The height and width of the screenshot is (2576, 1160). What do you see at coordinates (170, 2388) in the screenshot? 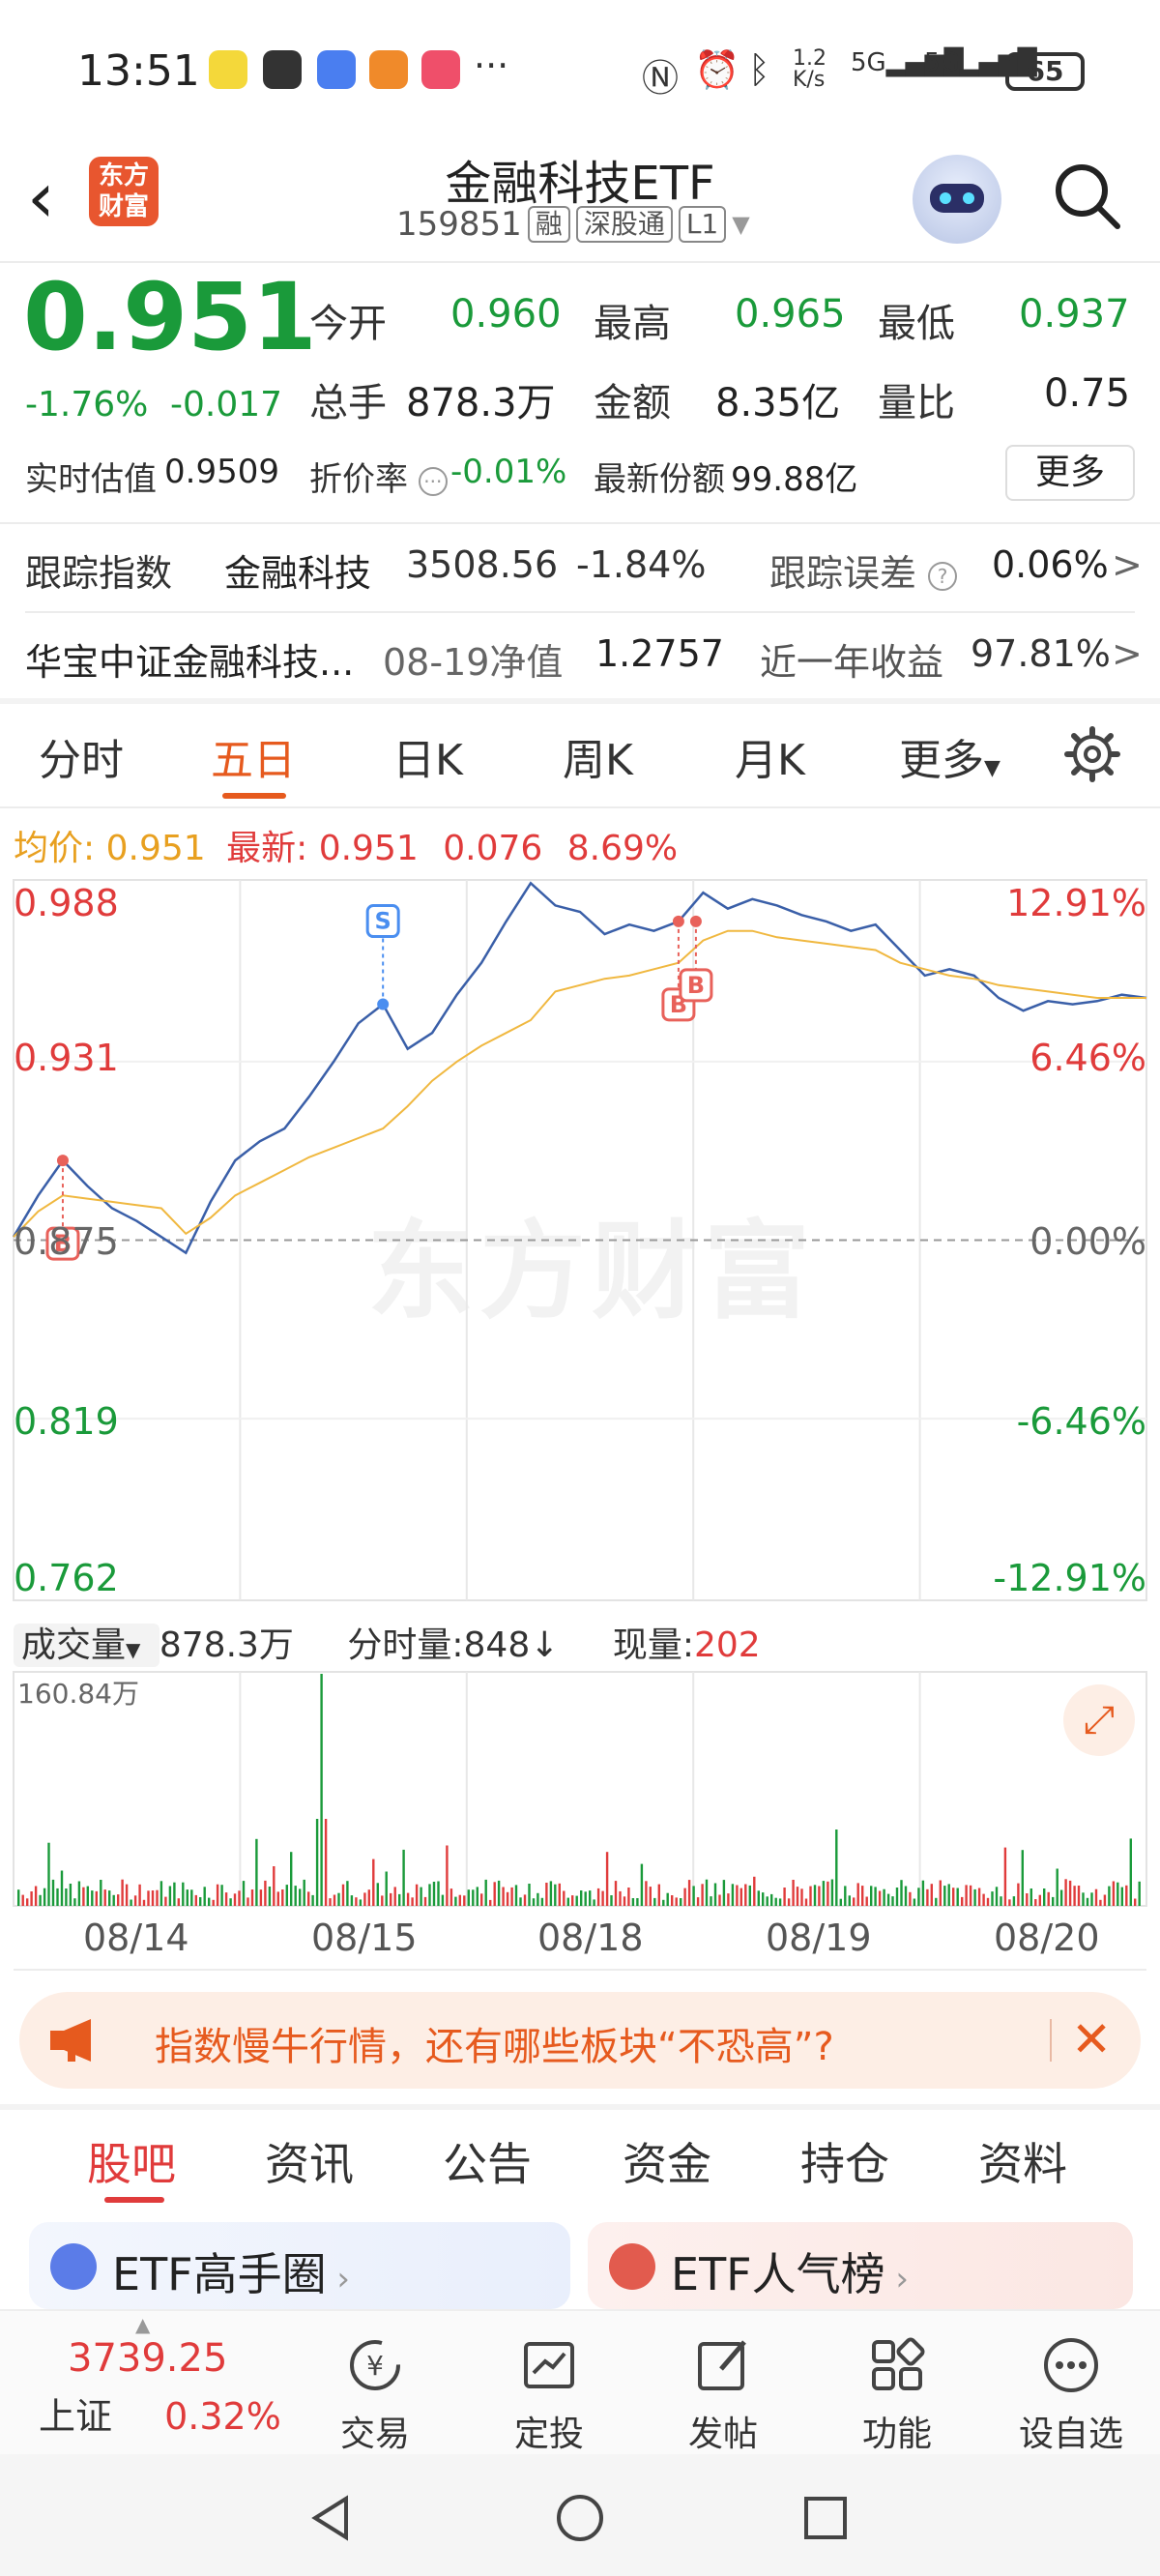
I see `index-ticker: 3739.25 上证 0.32%` at bounding box center [170, 2388].